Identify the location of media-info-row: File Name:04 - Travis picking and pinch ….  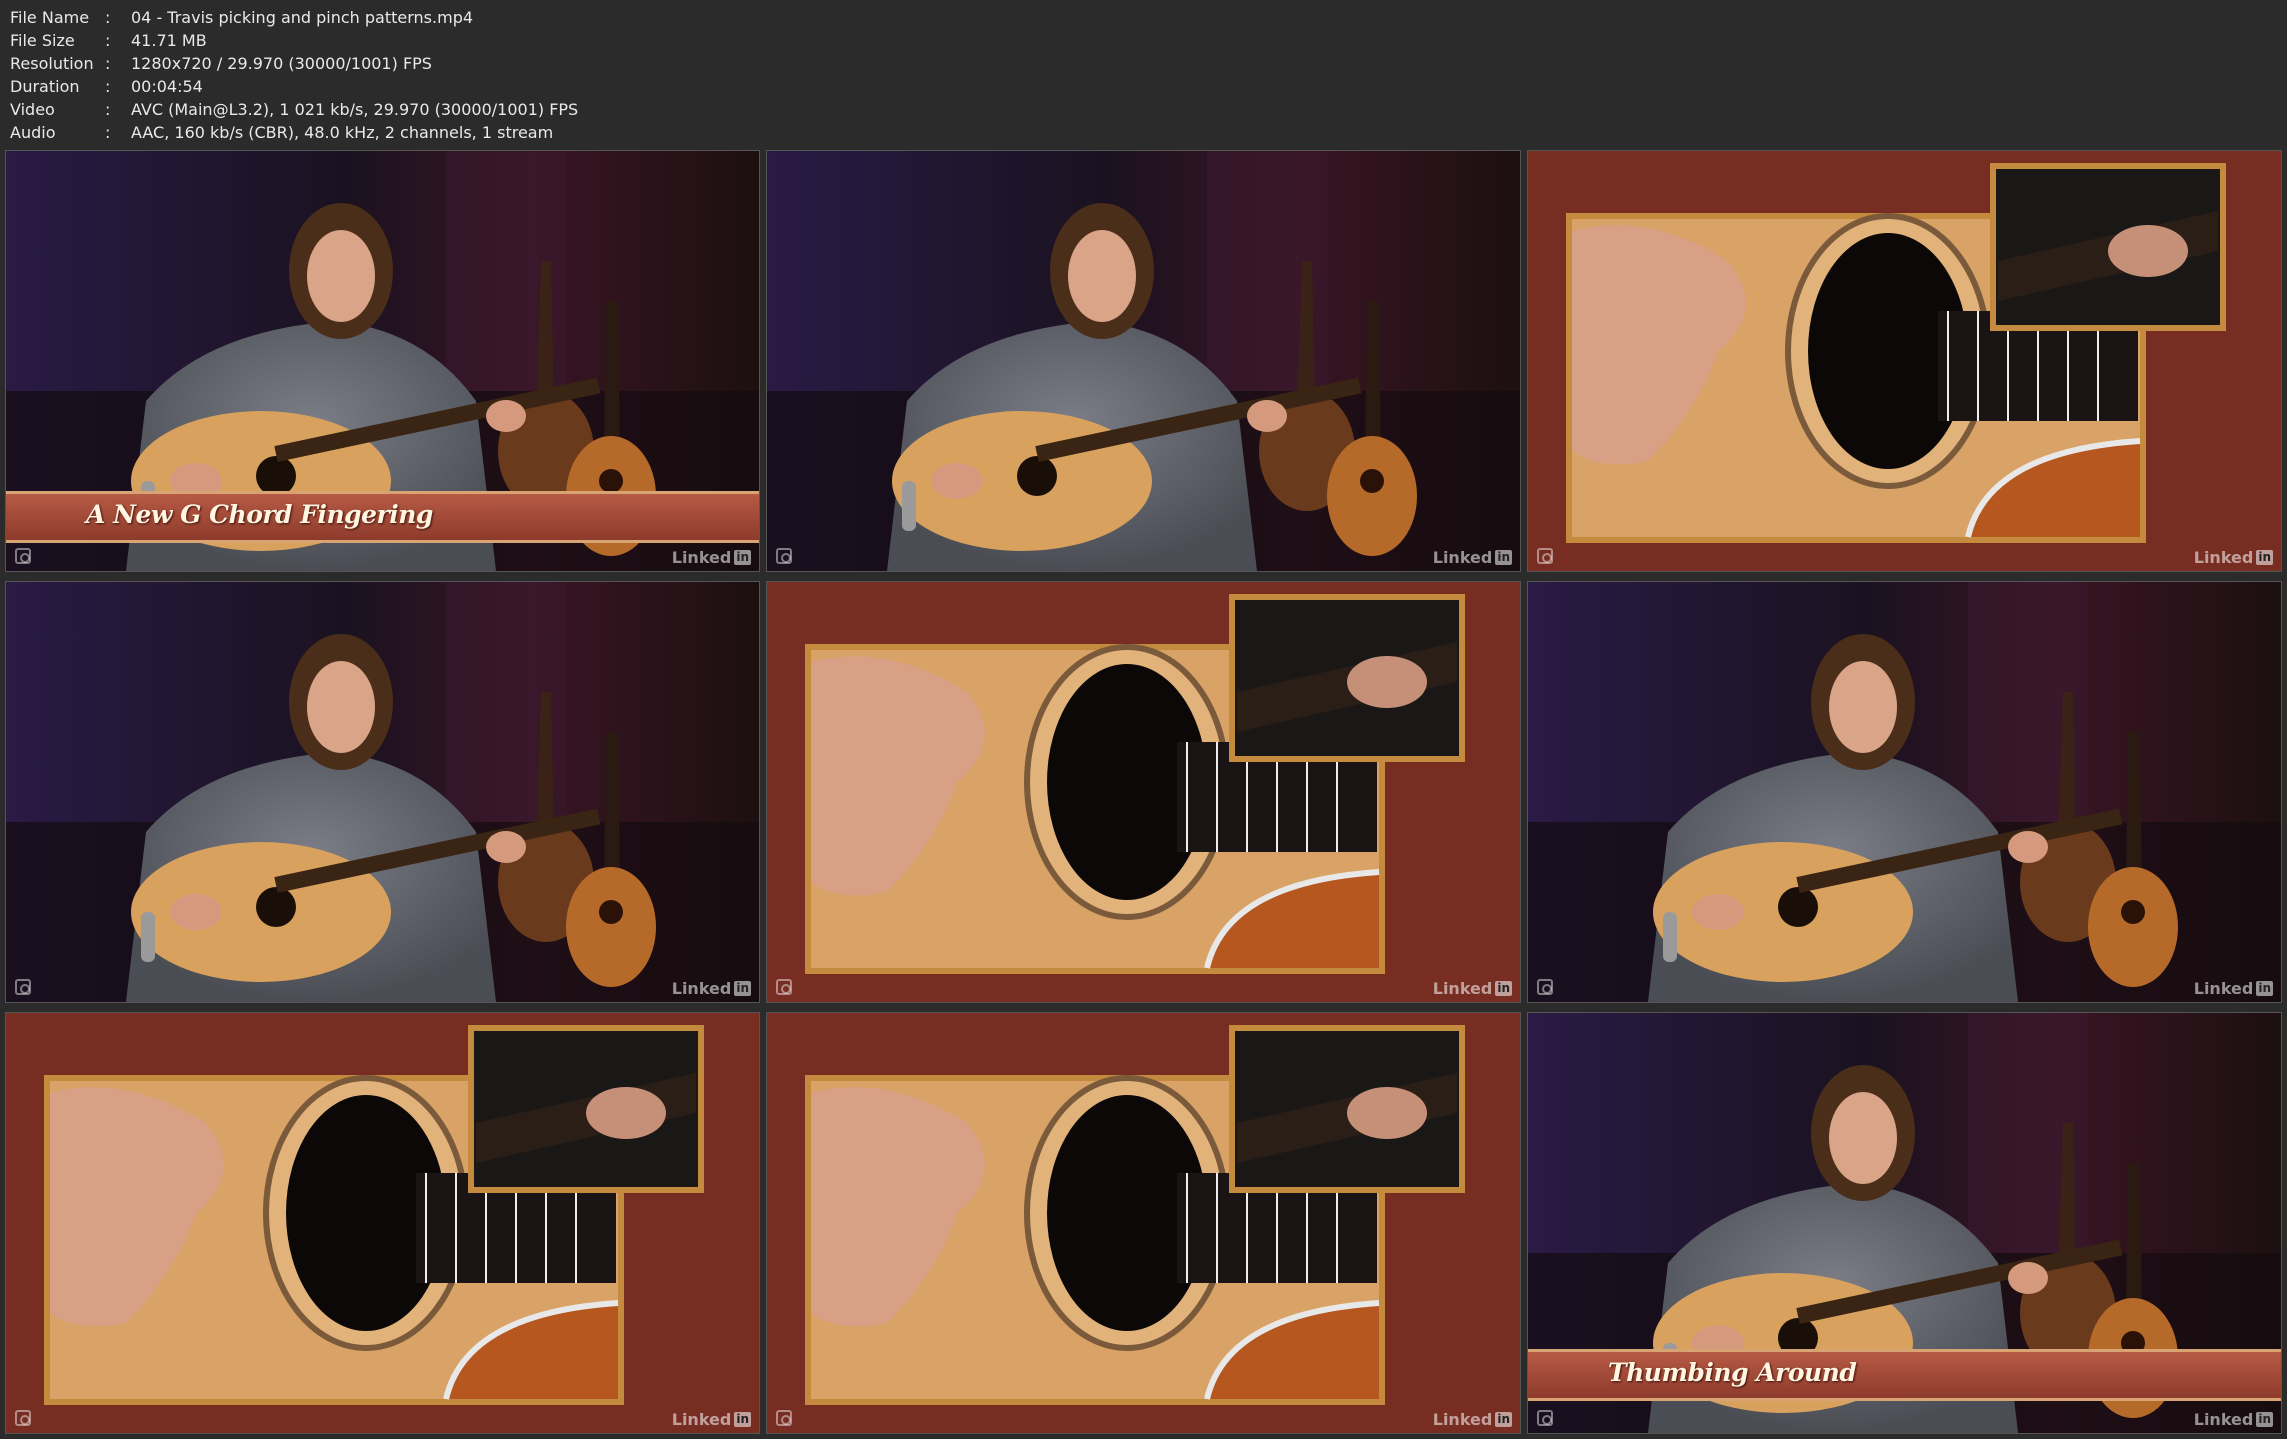
(242, 17).